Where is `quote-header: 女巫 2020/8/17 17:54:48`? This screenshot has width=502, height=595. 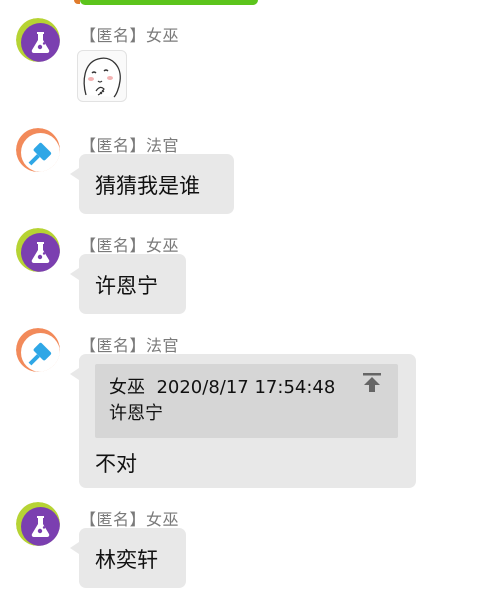 quote-header: 女巫 2020/8/17 17:54:48 is located at coordinates (222, 386).